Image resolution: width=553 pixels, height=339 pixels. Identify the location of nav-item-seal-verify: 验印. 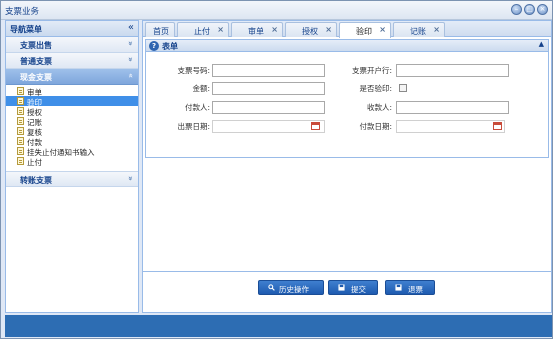
(72, 101).